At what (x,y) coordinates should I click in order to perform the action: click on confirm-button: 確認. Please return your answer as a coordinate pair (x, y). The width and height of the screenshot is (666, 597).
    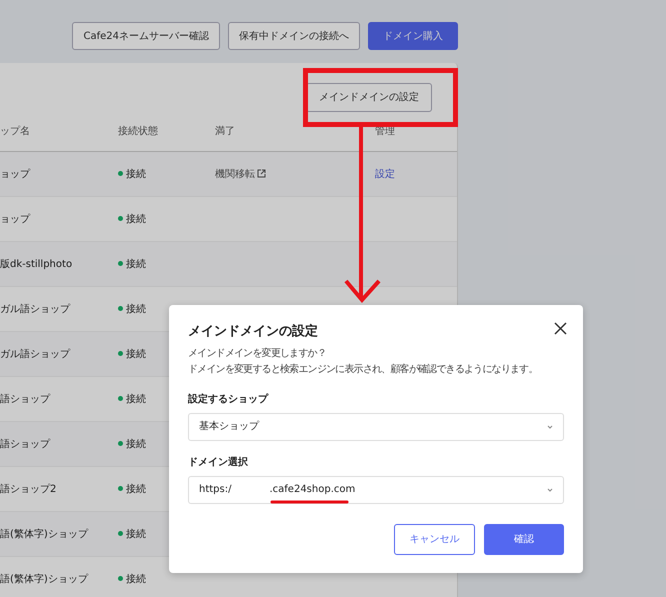
    Looking at the image, I should click on (524, 539).